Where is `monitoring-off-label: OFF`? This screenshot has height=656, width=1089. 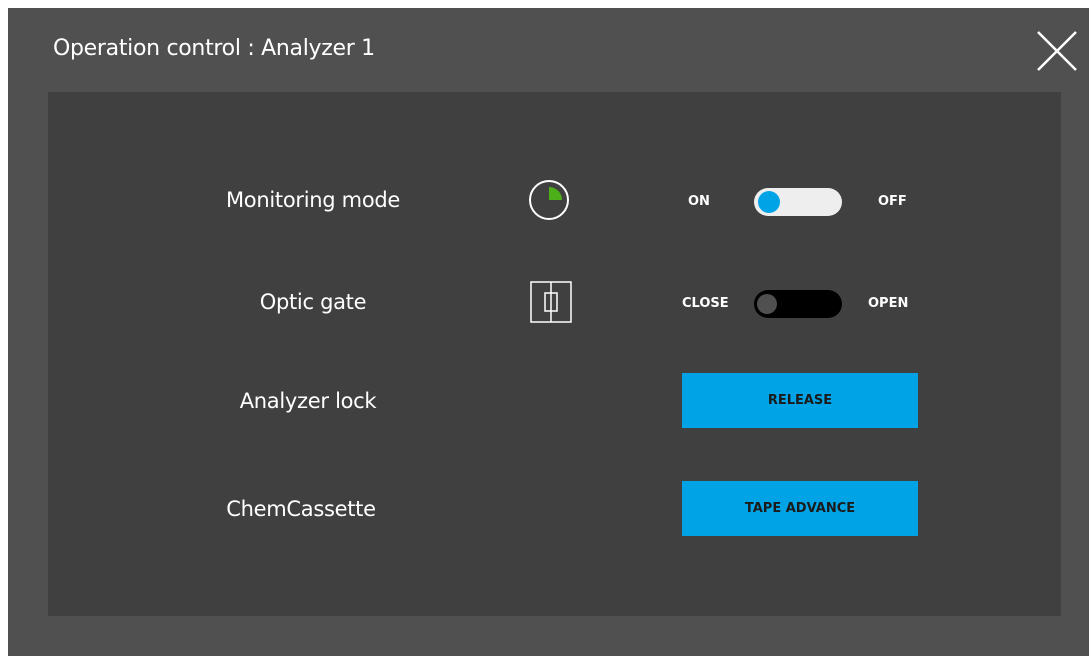 monitoring-off-label: OFF is located at coordinates (892, 201).